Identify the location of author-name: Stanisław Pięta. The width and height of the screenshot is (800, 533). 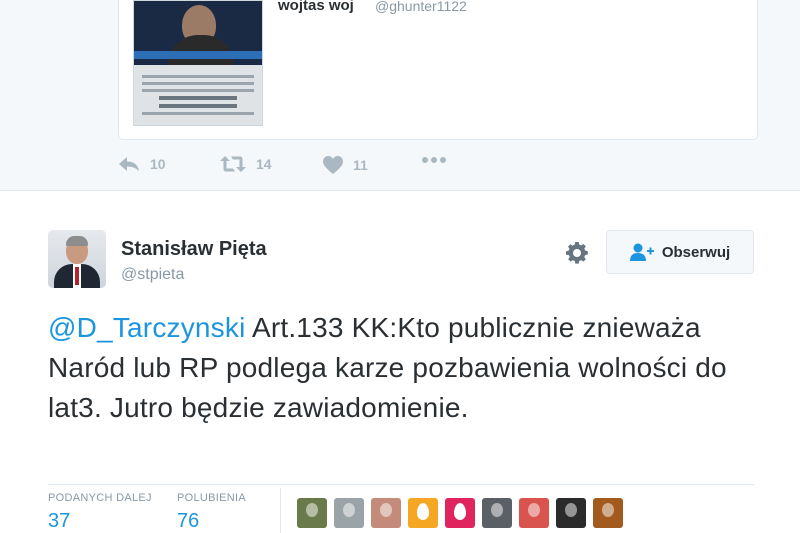
(194, 249).